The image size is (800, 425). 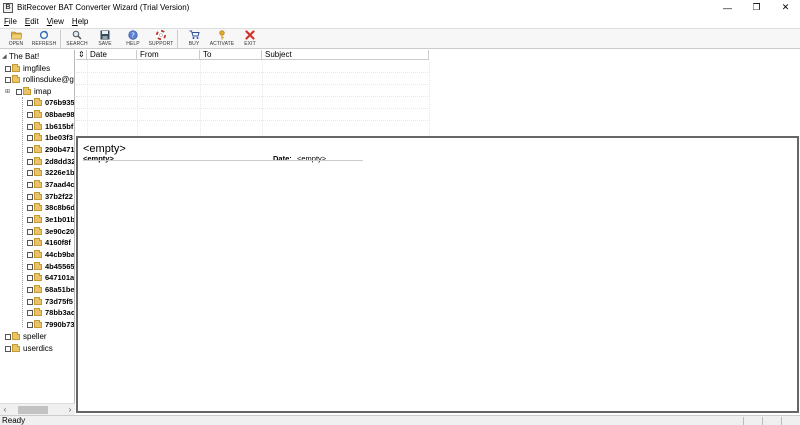 What do you see at coordinates (177, 39) in the screenshot?
I see `toolbar-separator` at bounding box center [177, 39].